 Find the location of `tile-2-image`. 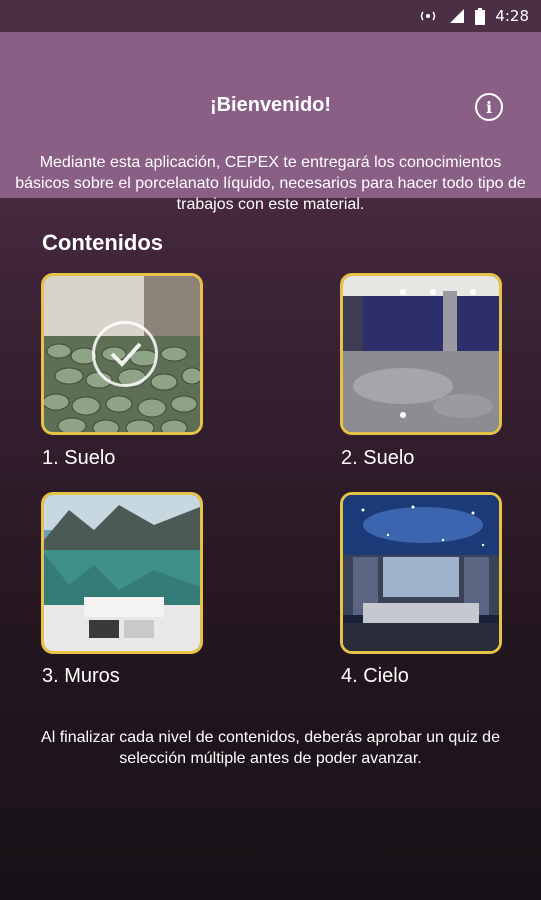

tile-2-image is located at coordinates (421, 354).